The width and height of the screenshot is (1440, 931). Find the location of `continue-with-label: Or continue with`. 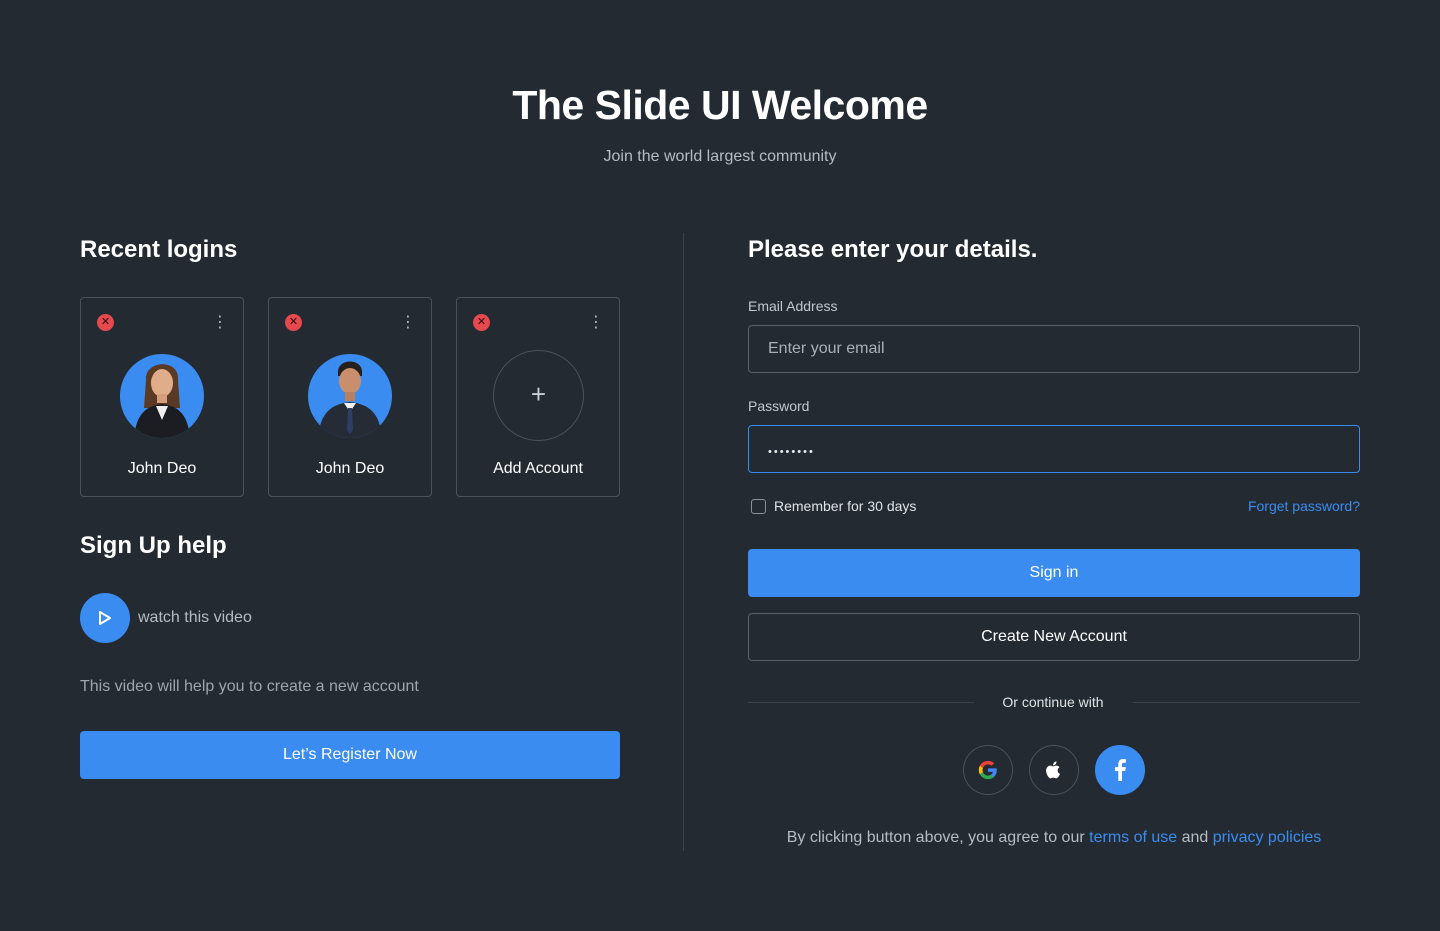

continue-with-label: Or continue with is located at coordinates (1053, 702).